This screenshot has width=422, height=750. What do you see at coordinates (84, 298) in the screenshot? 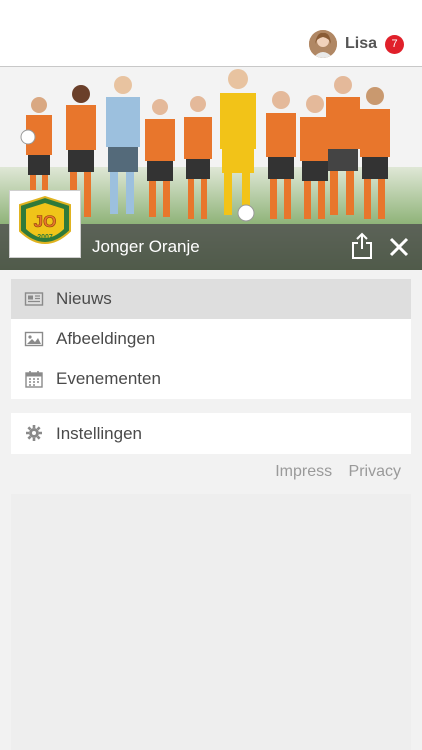
I see `menu-label: Nieuws` at bounding box center [84, 298].